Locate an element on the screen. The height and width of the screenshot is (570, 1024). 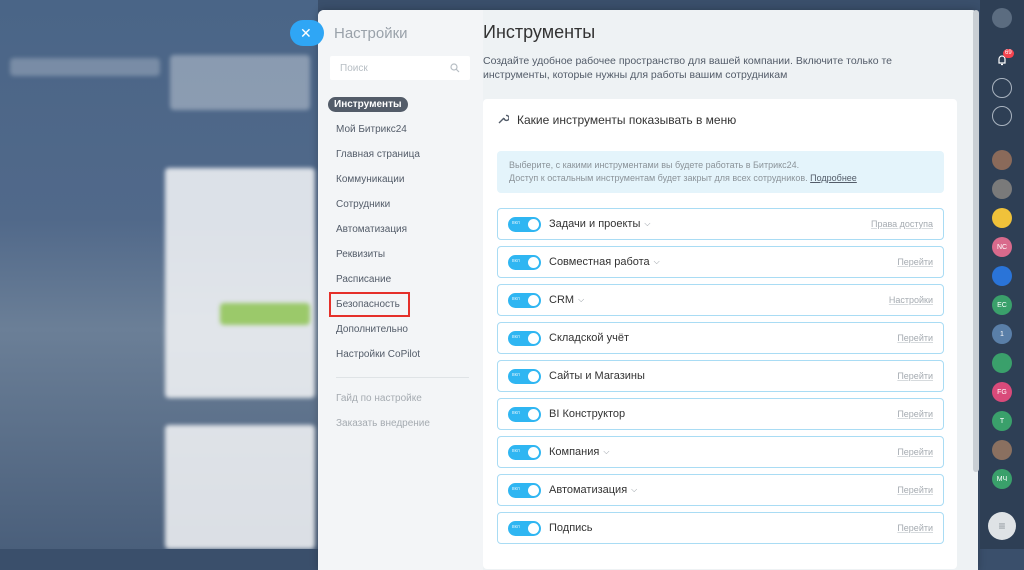
tool-link: Настройки is located at coordinates (911, 300).